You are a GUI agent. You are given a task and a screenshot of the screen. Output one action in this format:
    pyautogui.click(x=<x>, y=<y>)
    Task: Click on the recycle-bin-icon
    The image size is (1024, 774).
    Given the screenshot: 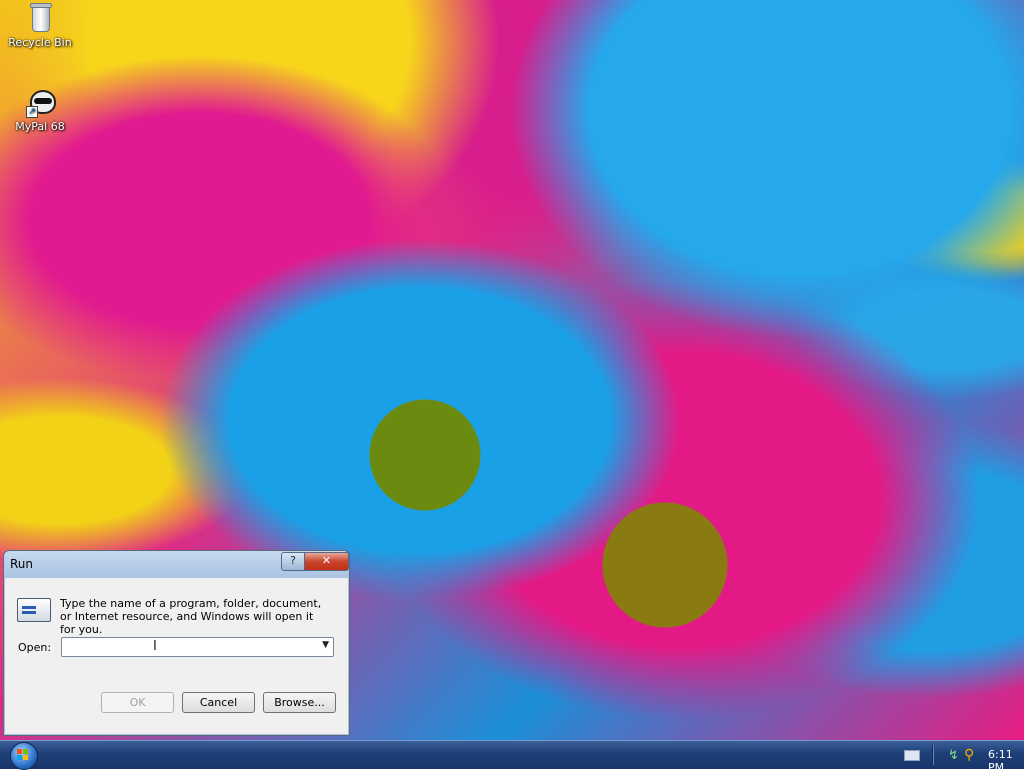 What is the action you would take?
    pyautogui.click(x=40, y=18)
    